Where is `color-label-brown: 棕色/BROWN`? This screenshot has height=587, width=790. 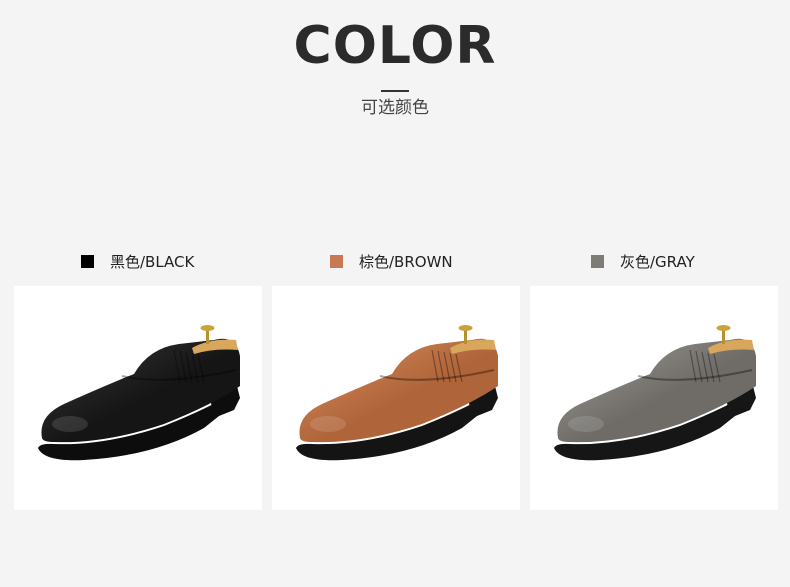 color-label-brown: 棕色/BROWN is located at coordinates (406, 261).